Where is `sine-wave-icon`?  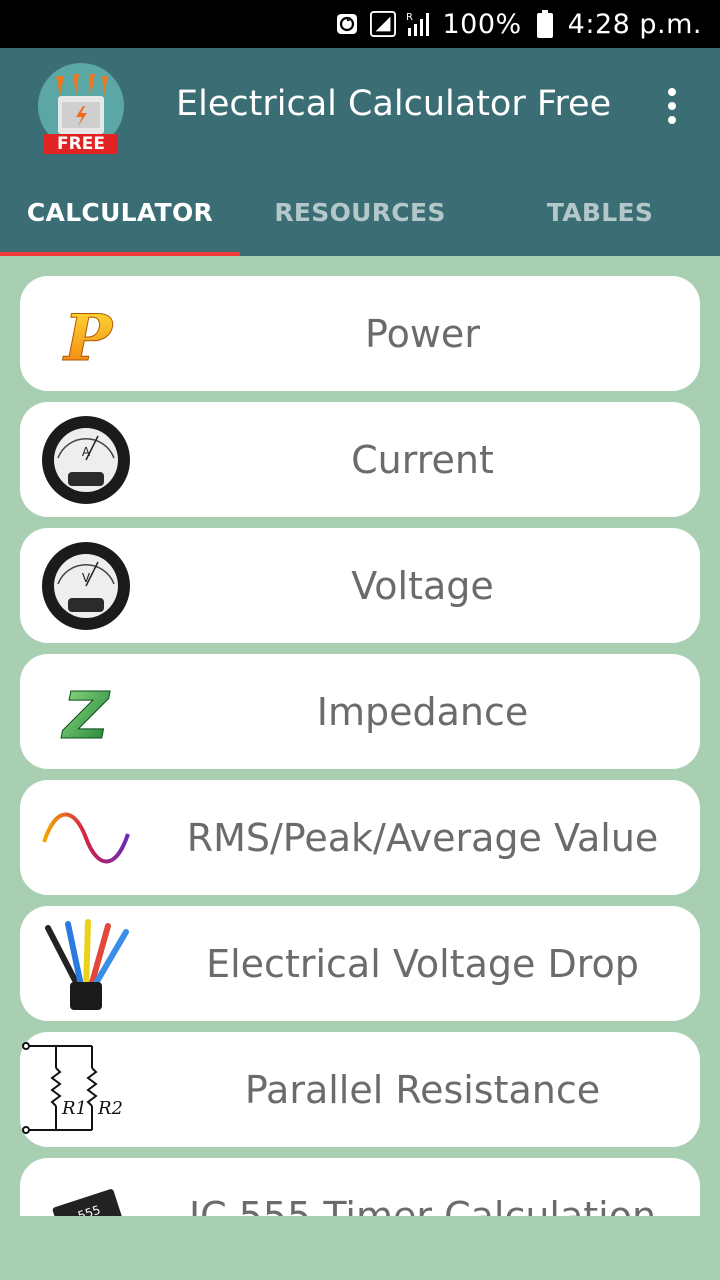 sine-wave-icon is located at coordinates (86, 838).